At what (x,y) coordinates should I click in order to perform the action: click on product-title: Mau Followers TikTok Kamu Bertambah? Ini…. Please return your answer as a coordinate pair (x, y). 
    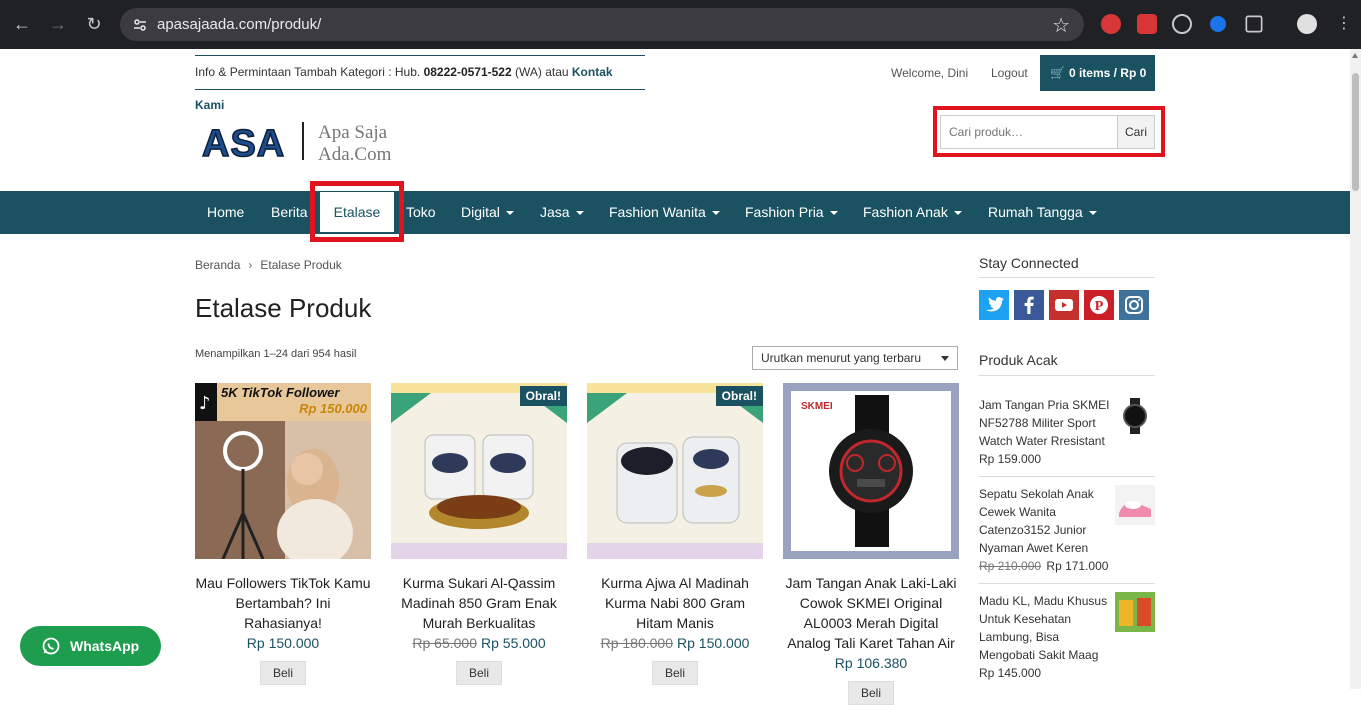
    Looking at the image, I should click on (283, 603).